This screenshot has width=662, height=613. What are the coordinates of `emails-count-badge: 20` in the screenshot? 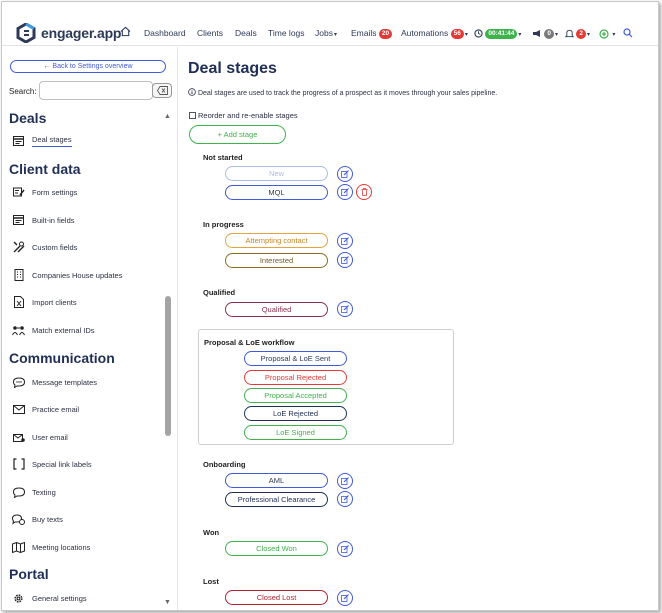 It's located at (385, 33).